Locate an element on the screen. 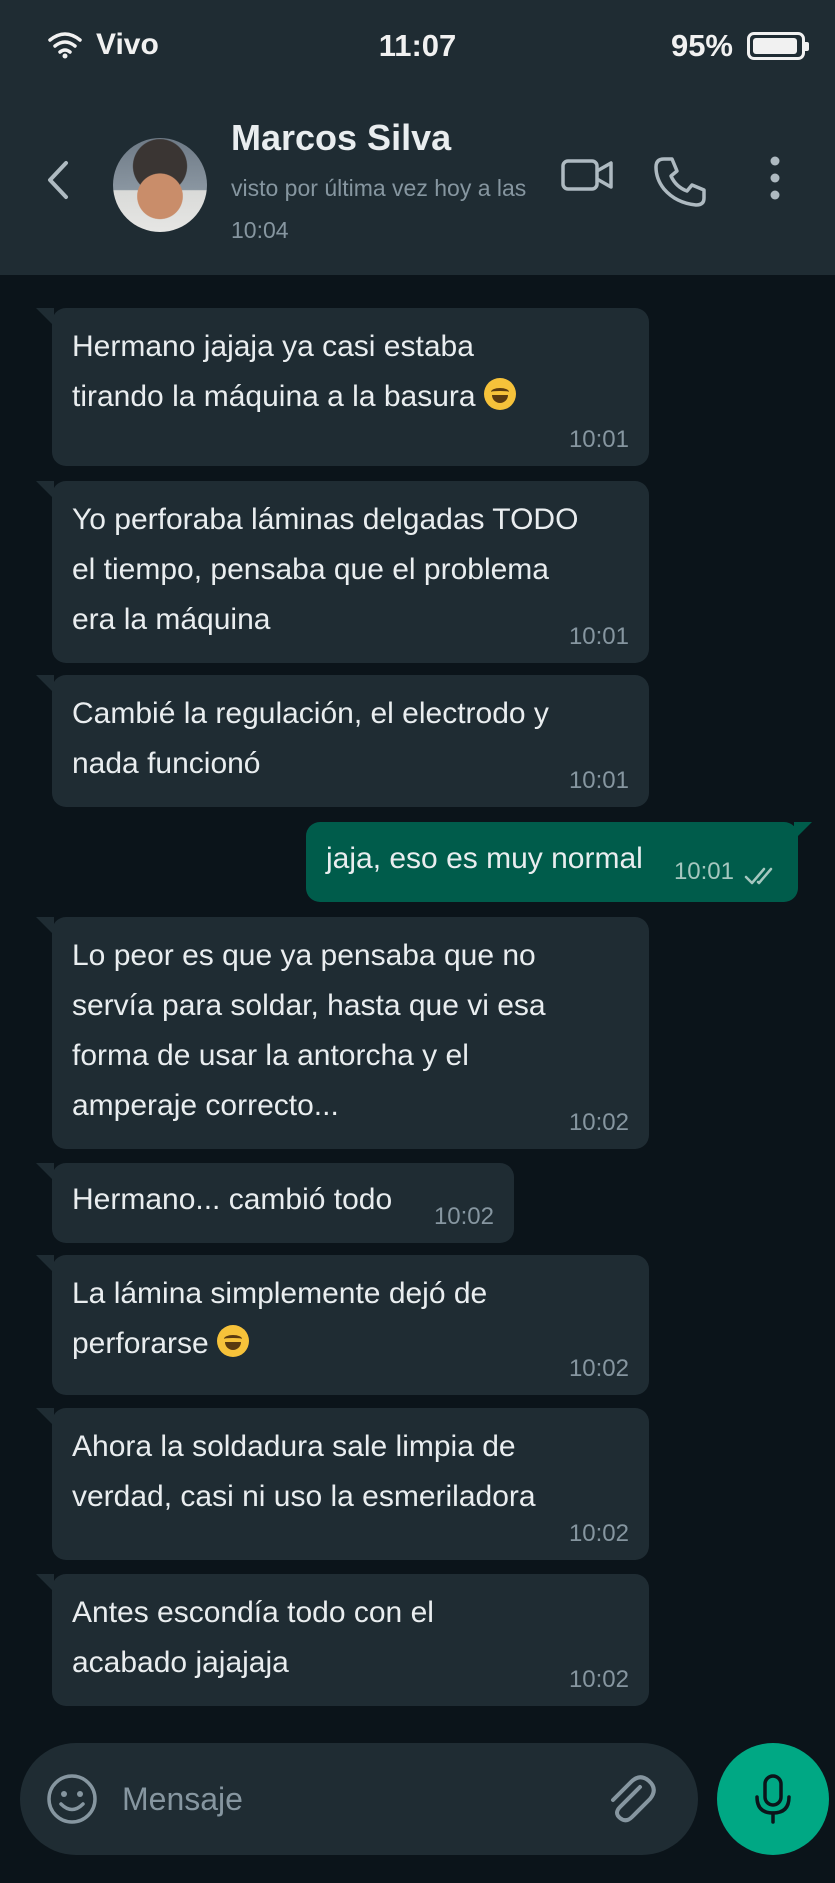  message-text: Hermano jajaja ya casi estaba is located at coordinates (273, 346).